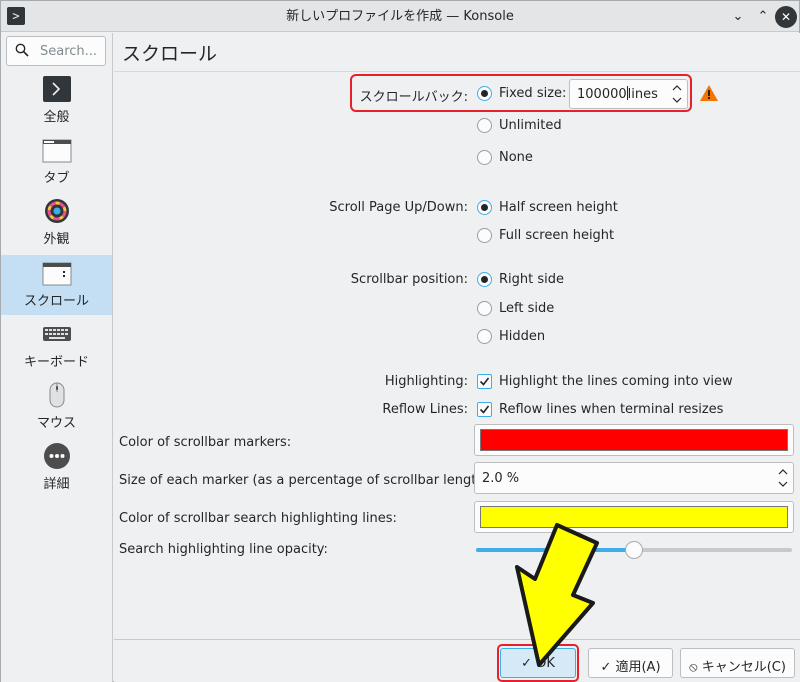  I want to click on color-wheel-icon, so click(57, 211).